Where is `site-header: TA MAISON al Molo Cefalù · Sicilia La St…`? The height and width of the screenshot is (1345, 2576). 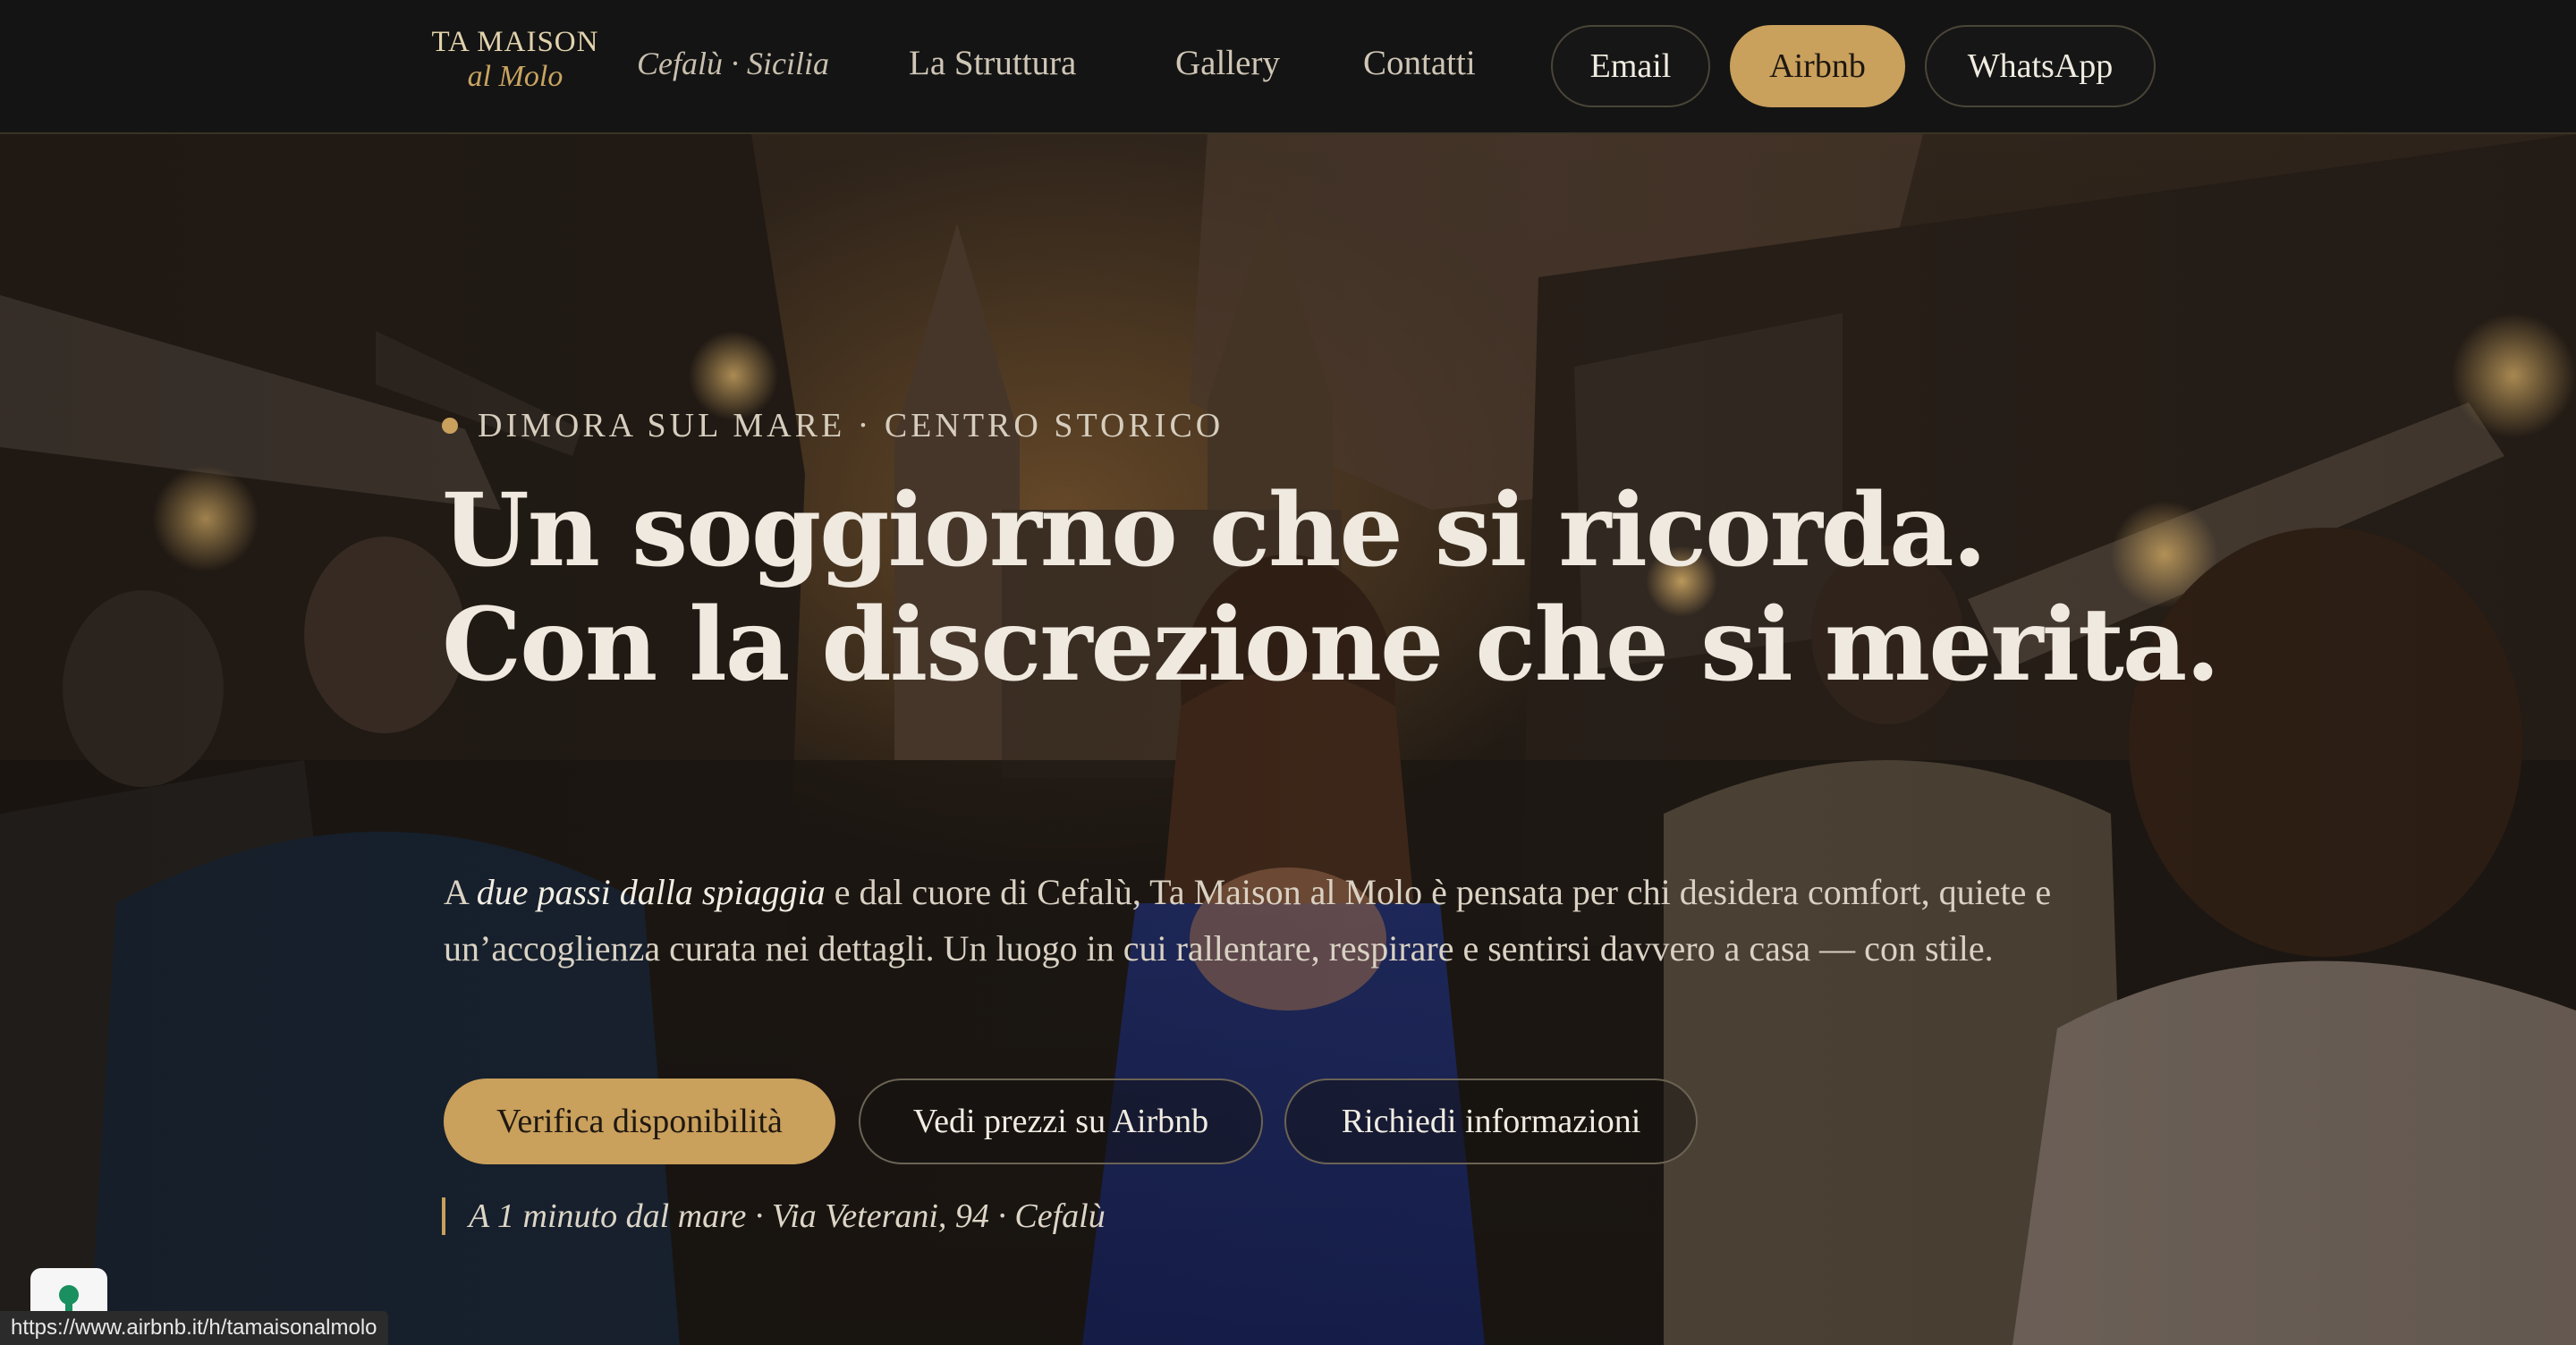 site-header: TA MAISON al Molo Cefalù · Sicilia La St… is located at coordinates (1288, 67).